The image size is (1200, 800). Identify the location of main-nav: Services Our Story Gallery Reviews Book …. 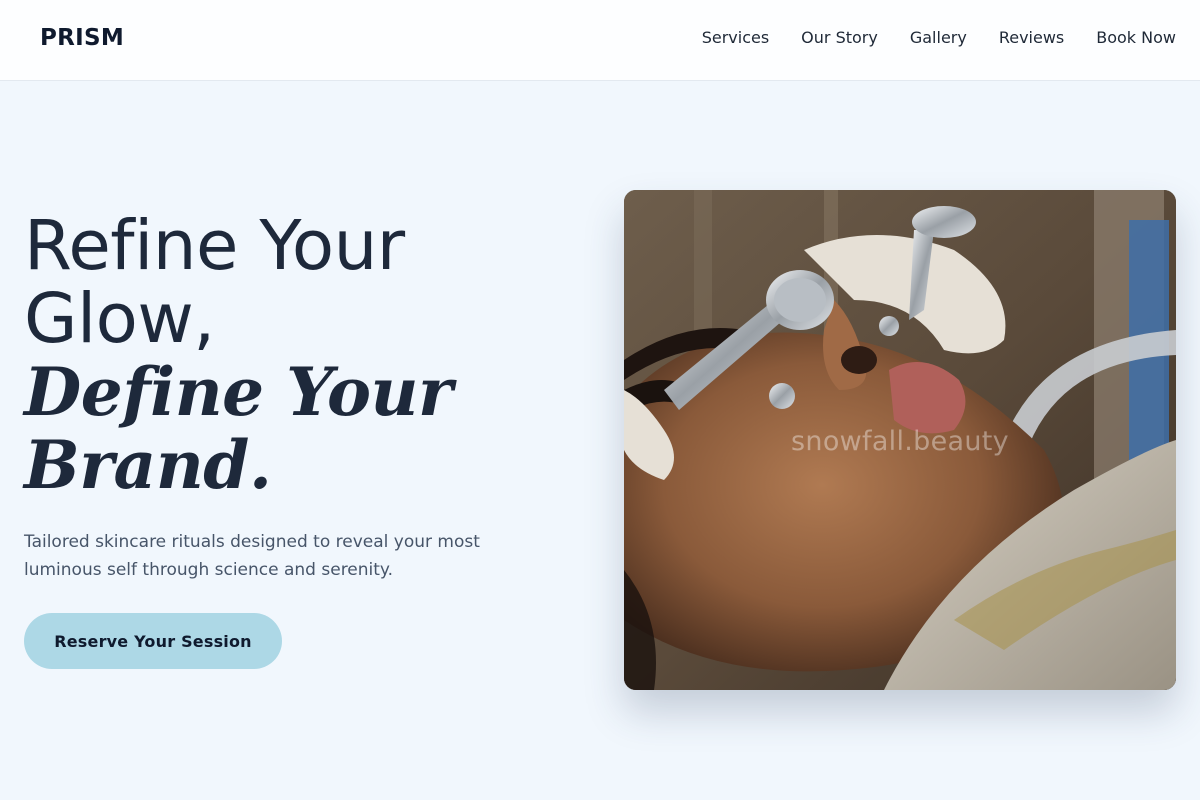
(939, 38).